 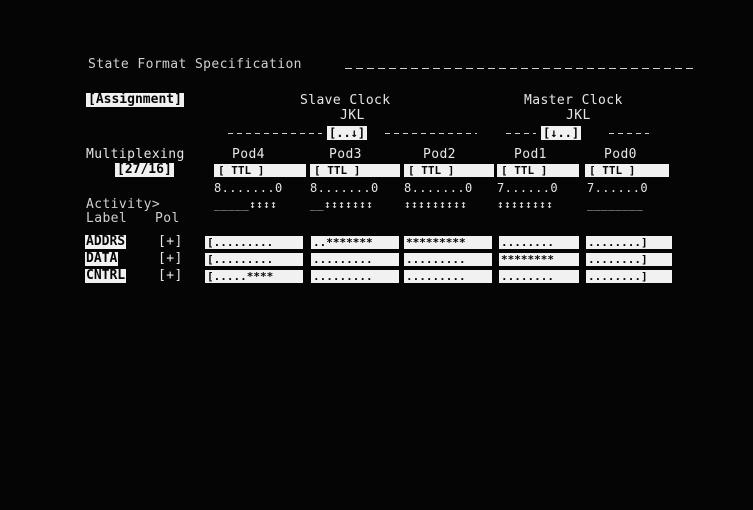 I want to click on title-underline, so click(x=520, y=68).